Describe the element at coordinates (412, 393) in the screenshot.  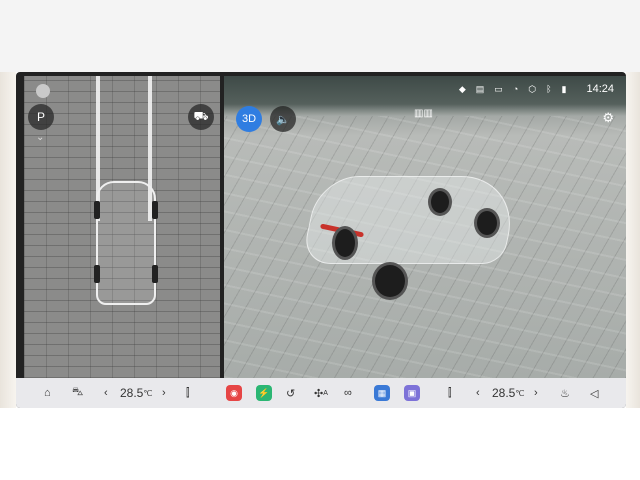
I see `media-app-icon: ▣` at that location.